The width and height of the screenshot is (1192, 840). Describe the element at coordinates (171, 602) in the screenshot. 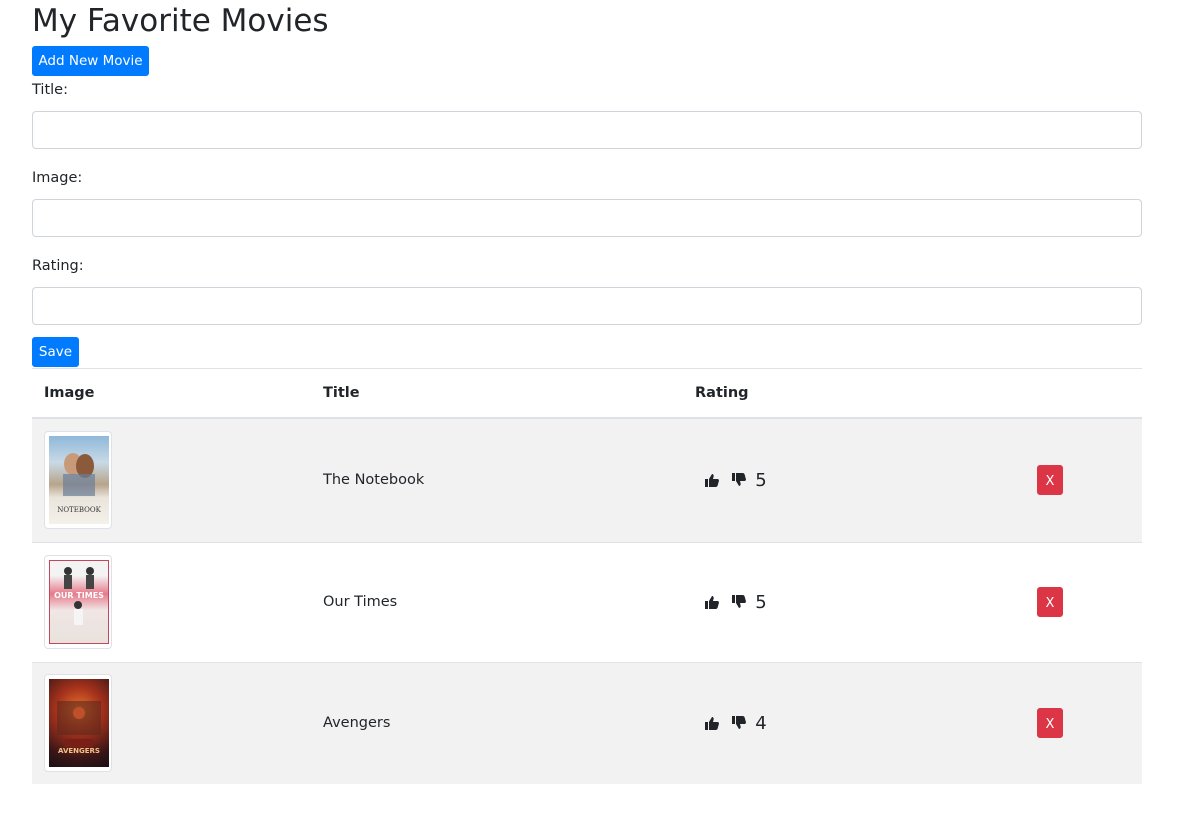

I see `image-cell: OUR TIMES` at that location.